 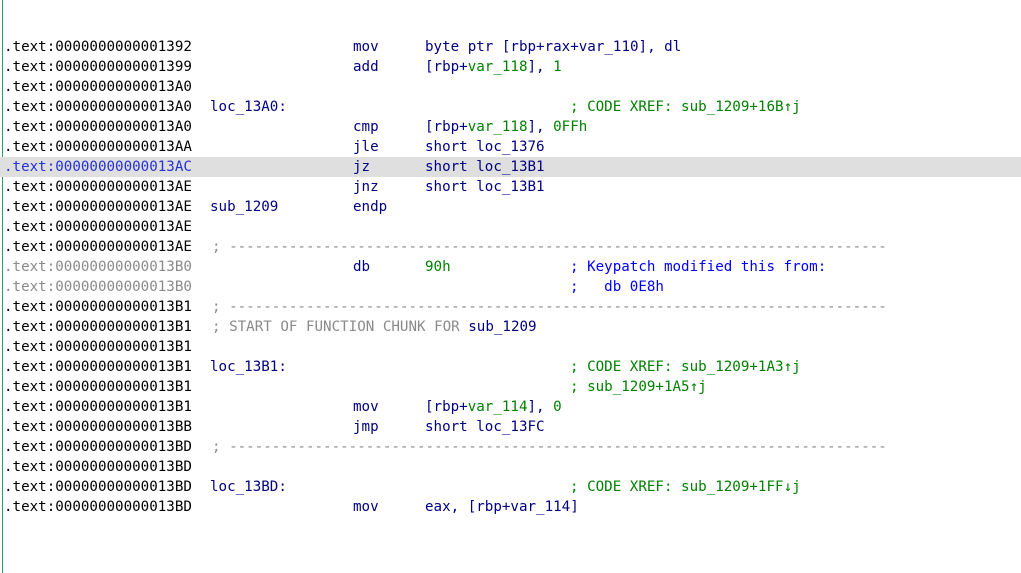 I want to click on mnemonic: add, so click(x=366, y=67).